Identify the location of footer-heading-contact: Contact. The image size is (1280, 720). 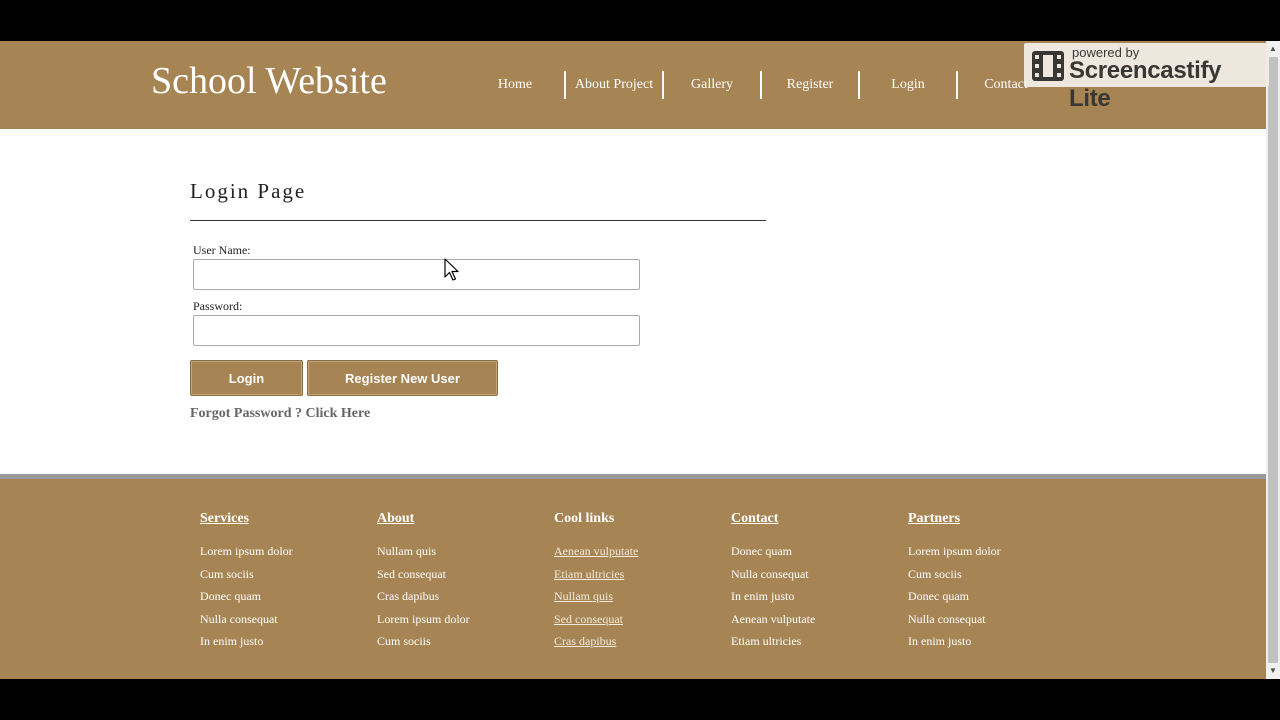
(773, 519).